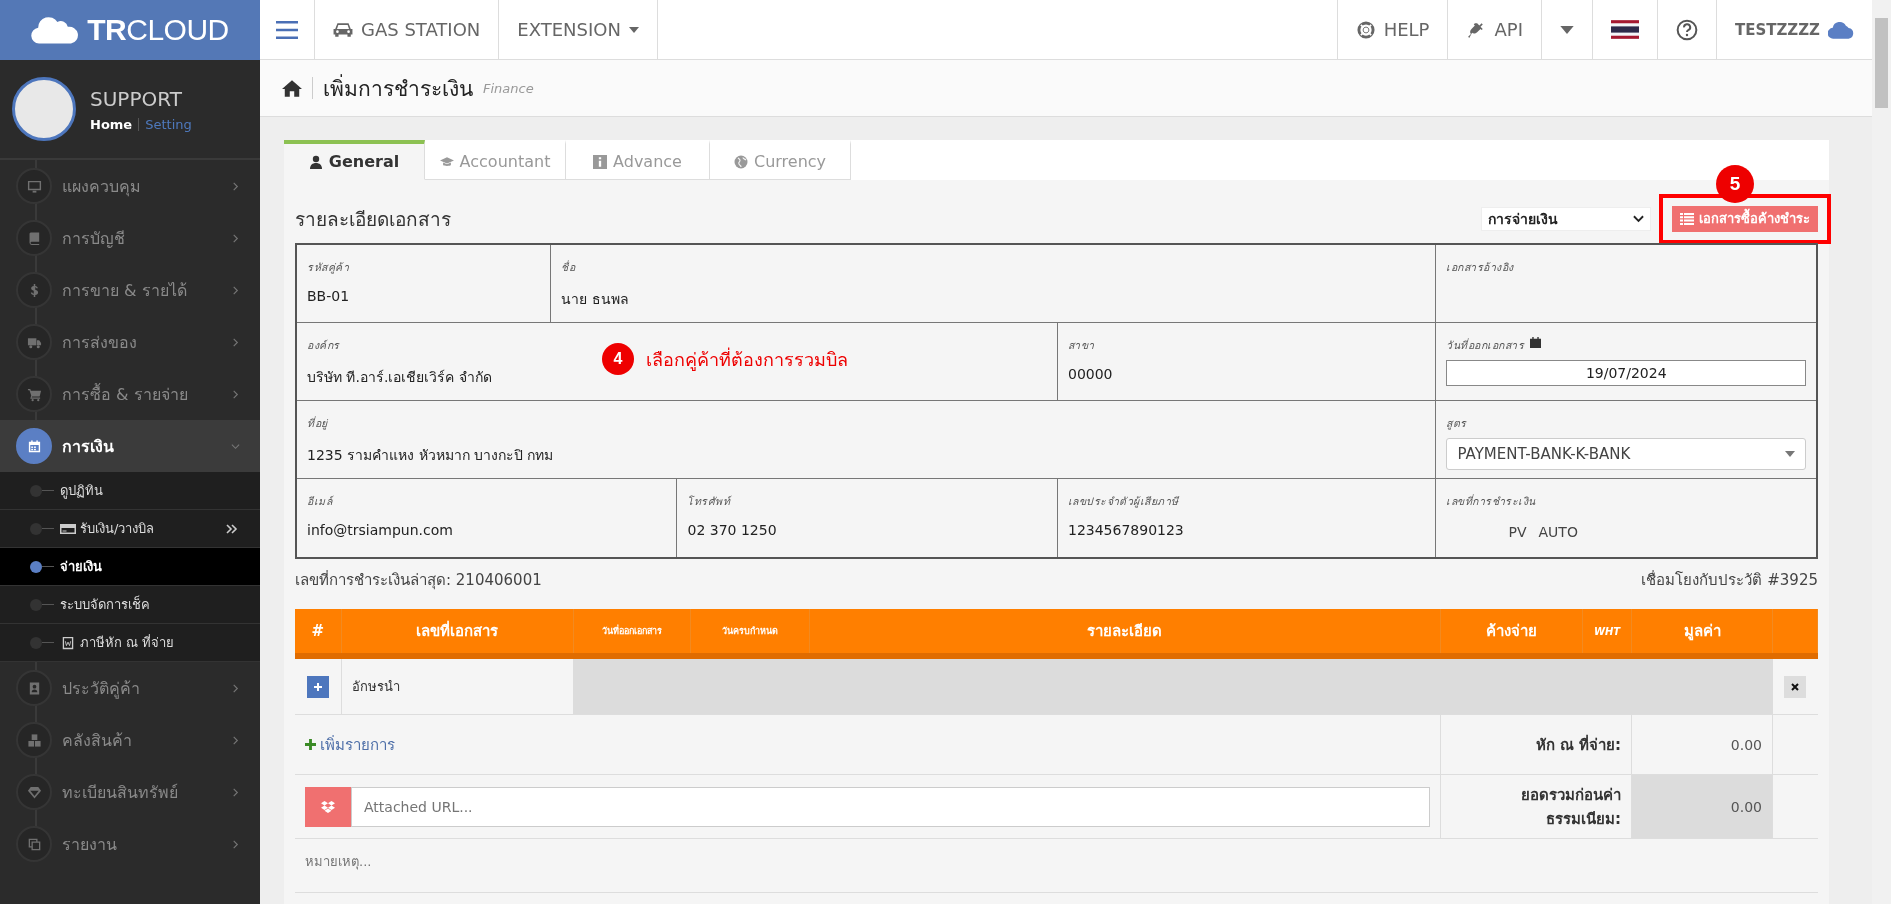  What do you see at coordinates (68, 642) in the screenshot?
I see `document-icon` at bounding box center [68, 642].